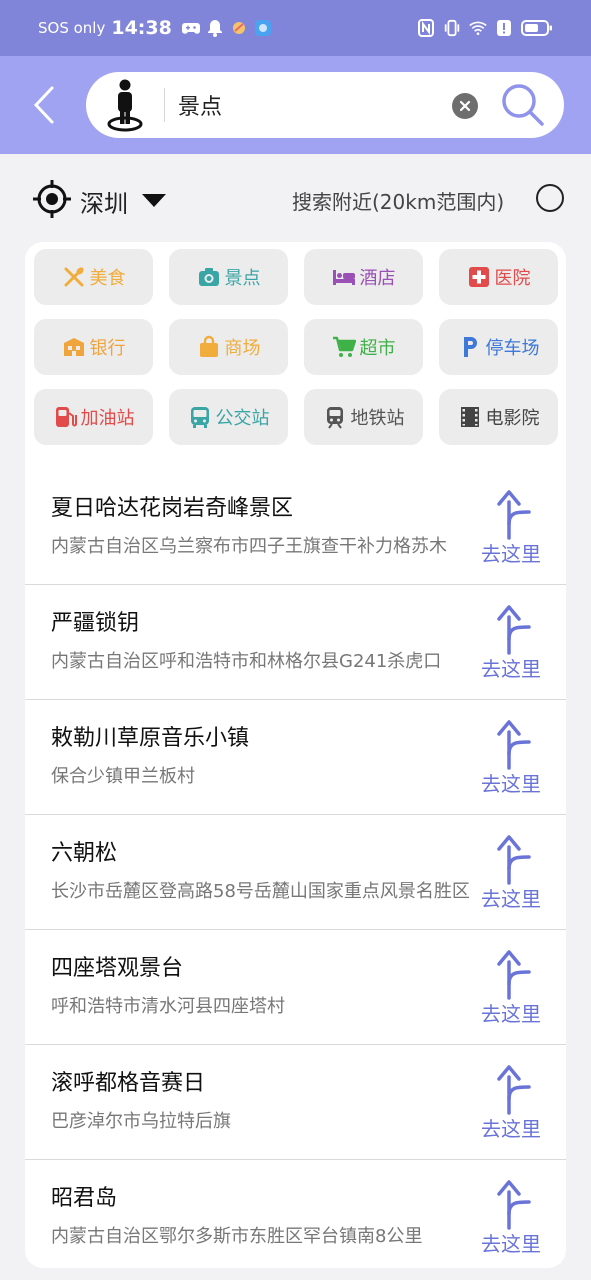  I want to click on category-bank: 银行, so click(93, 347).